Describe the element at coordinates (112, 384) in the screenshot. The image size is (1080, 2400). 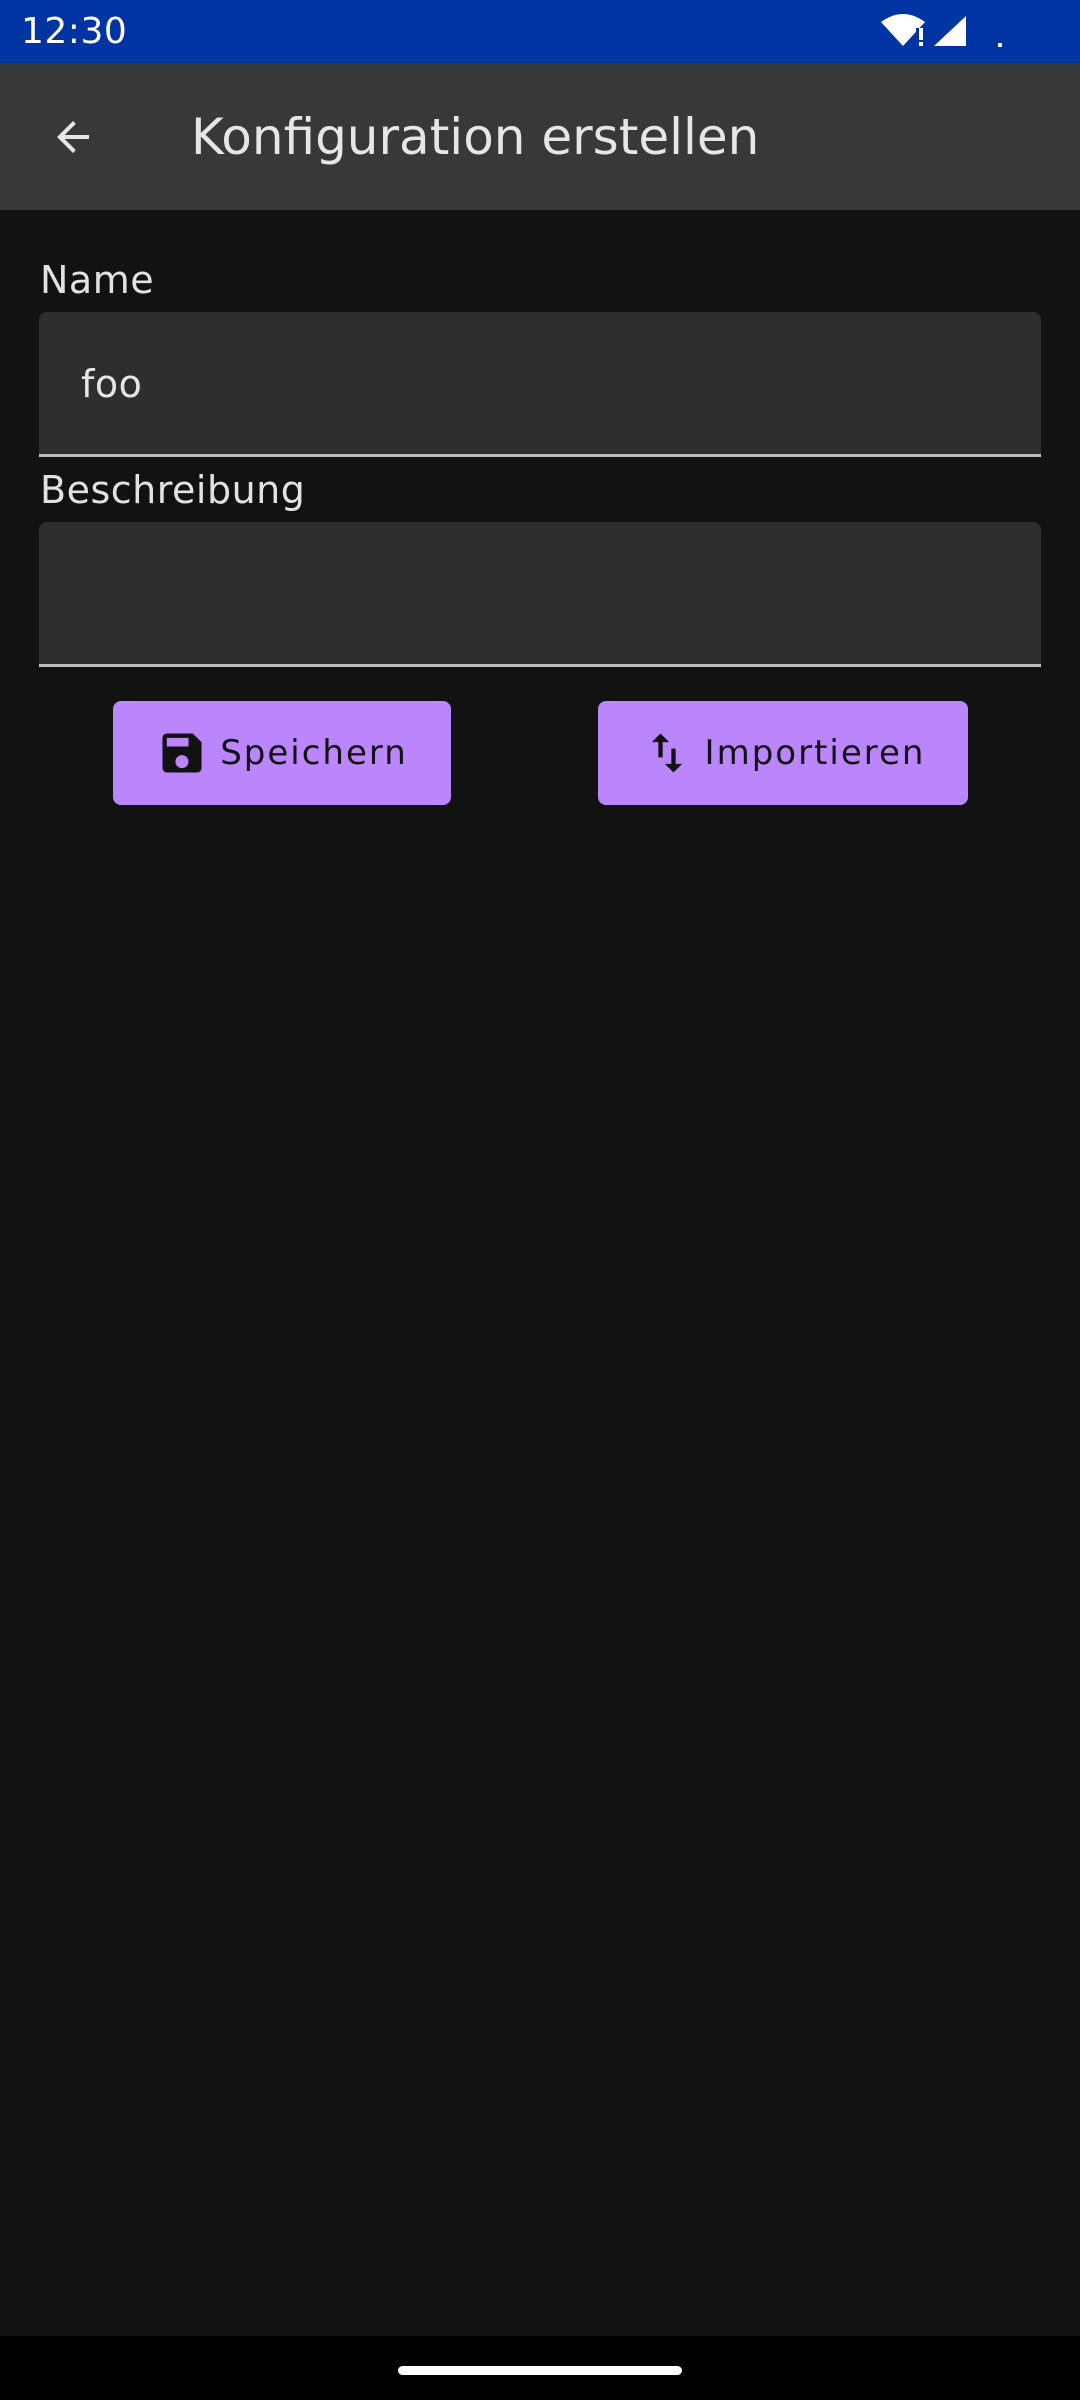
I see `name-field-value: foo` at that location.